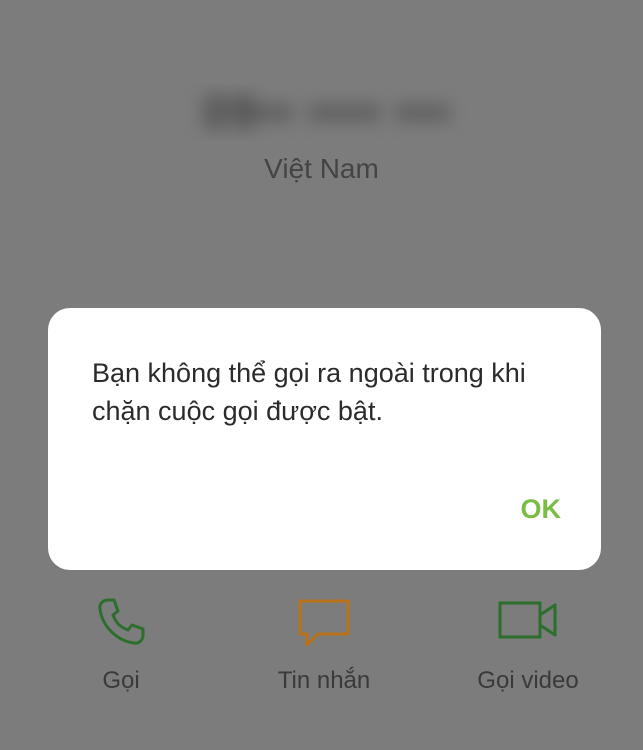 This screenshot has height=750, width=643. I want to click on message-label: Tin nhắn, so click(324, 680).